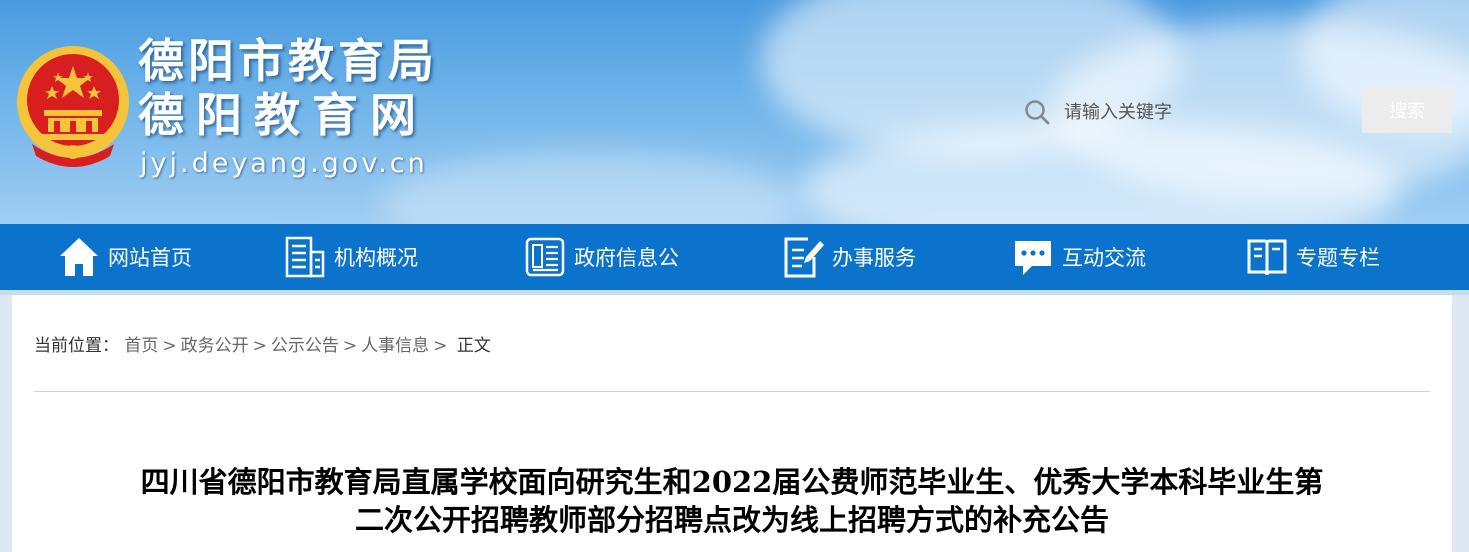 This screenshot has width=1469, height=552. Describe the element at coordinates (731, 520) in the screenshot. I see `article-title-line2: 二次公开招聘教师部分招聘点改为线上招聘方式的补充公告` at that location.